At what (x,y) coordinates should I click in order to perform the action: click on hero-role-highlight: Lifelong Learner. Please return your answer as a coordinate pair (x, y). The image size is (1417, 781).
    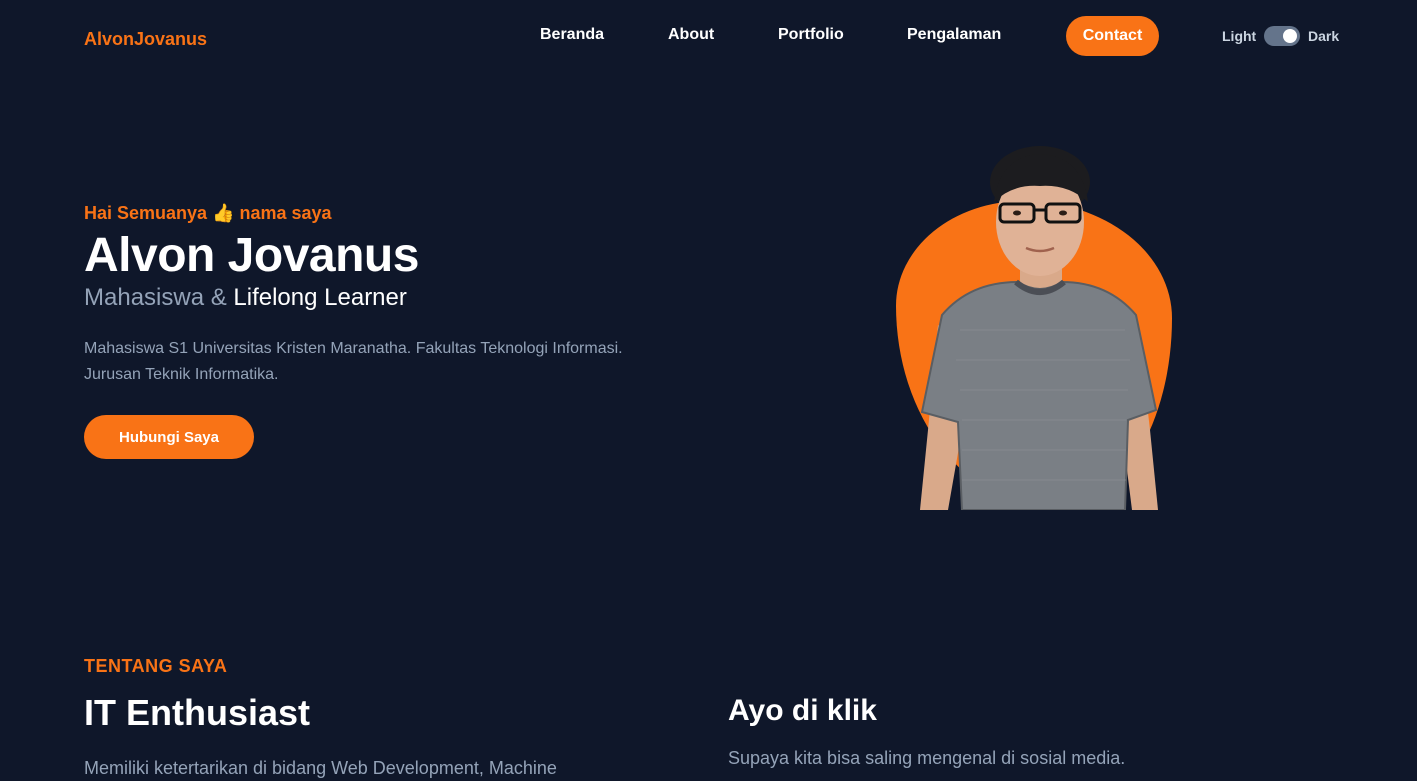
    Looking at the image, I should click on (320, 297).